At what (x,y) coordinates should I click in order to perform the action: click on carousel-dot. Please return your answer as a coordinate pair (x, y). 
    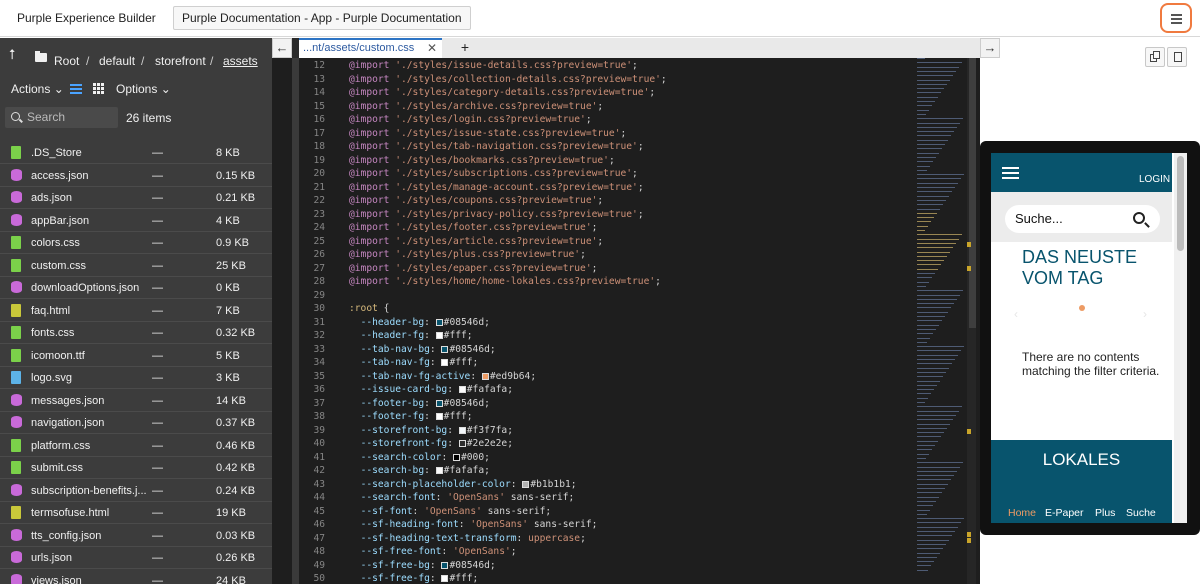
    Looking at the image, I should click on (1082, 308).